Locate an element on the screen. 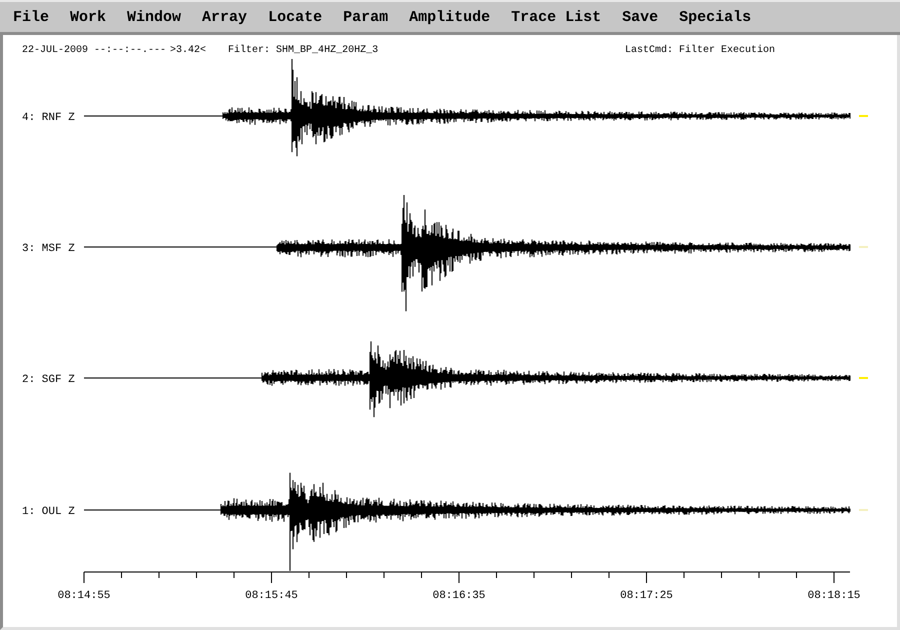 Image resolution: width=900 pixels, height=630 pixels. trace-label: 3: MSF Z is located at coordinates (48, 249).